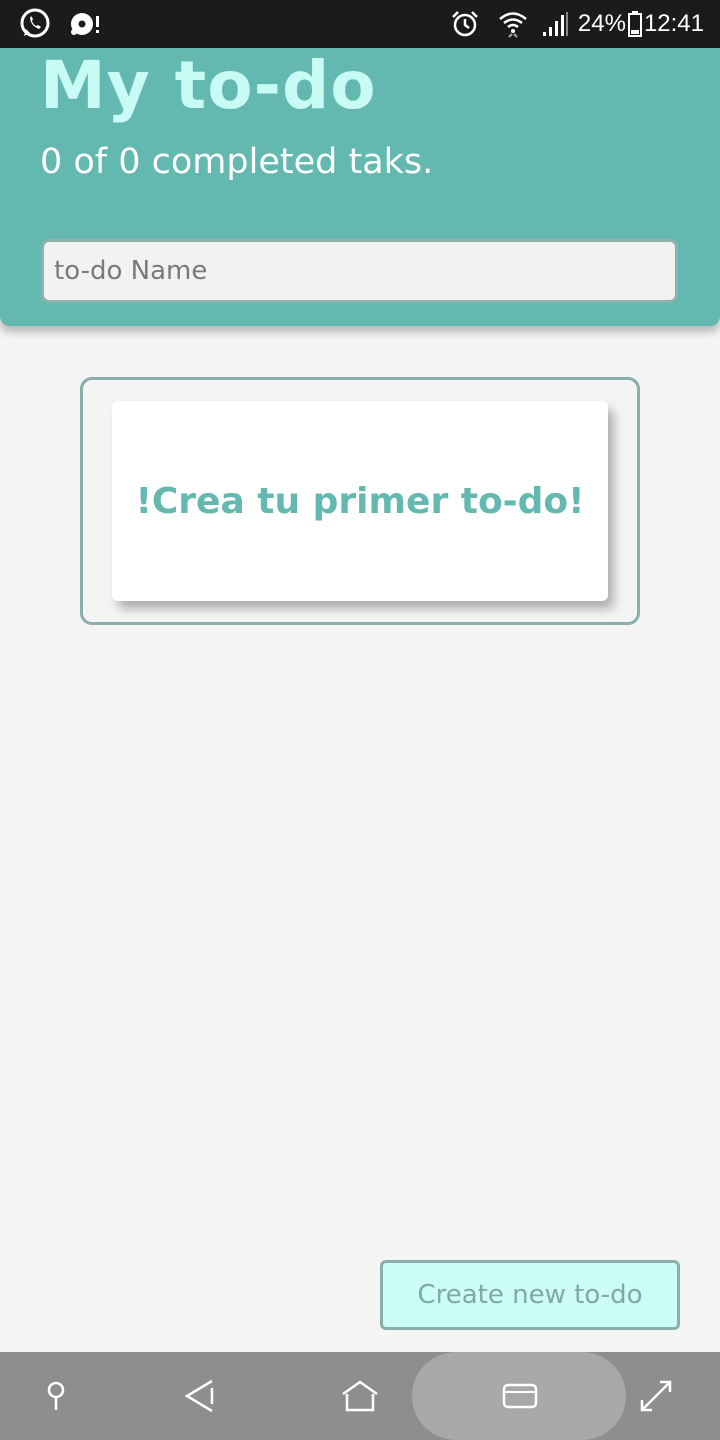  What do you see at coordinates (56, 1396) in the screenshot?
I see `pin-icon` at bounding box center [56, 1396].